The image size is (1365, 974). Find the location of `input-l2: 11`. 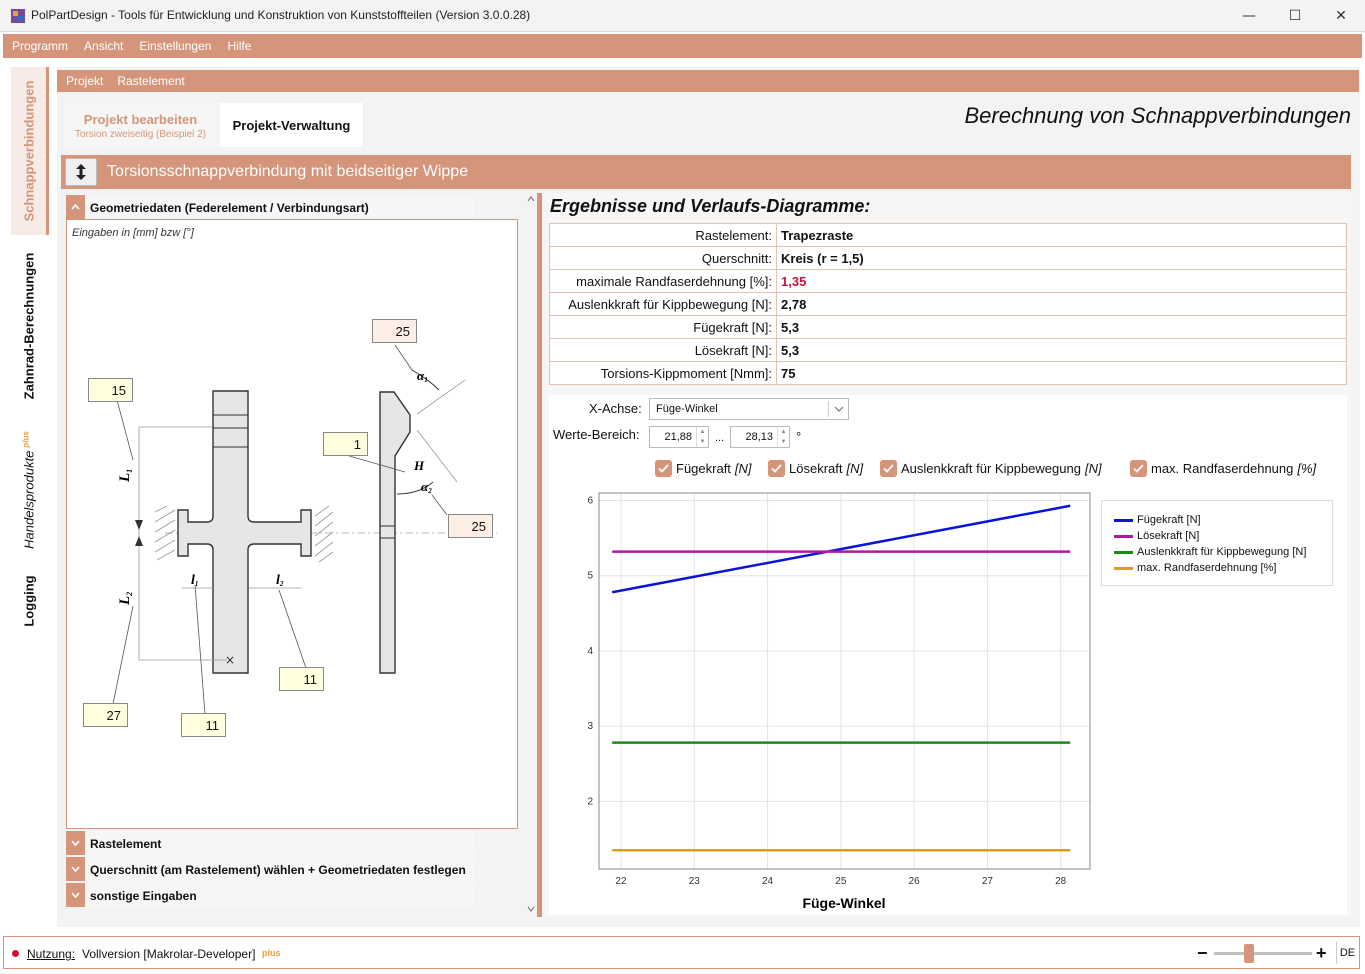

input-l2: 11 is located at coordinates (301, 679).